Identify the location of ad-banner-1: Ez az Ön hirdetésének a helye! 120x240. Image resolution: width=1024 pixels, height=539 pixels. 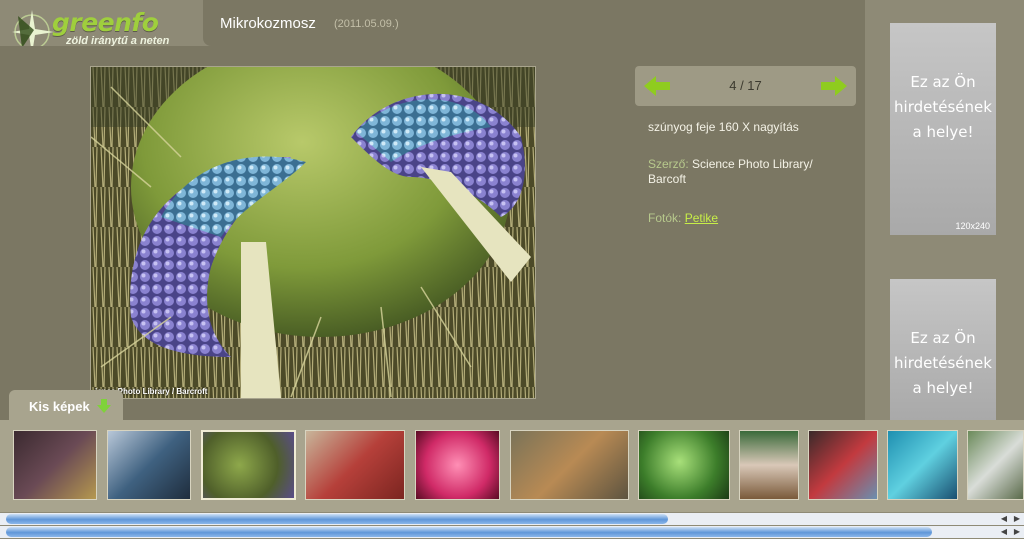
(943, 129).